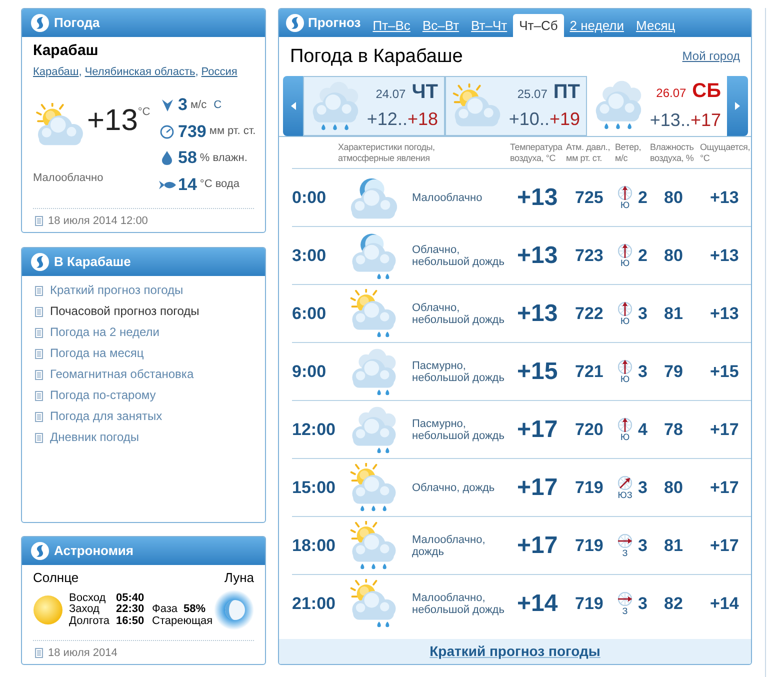  Describe the element at coordinates (295, 23) in the screenshot. I see `logo-icon` at that location.